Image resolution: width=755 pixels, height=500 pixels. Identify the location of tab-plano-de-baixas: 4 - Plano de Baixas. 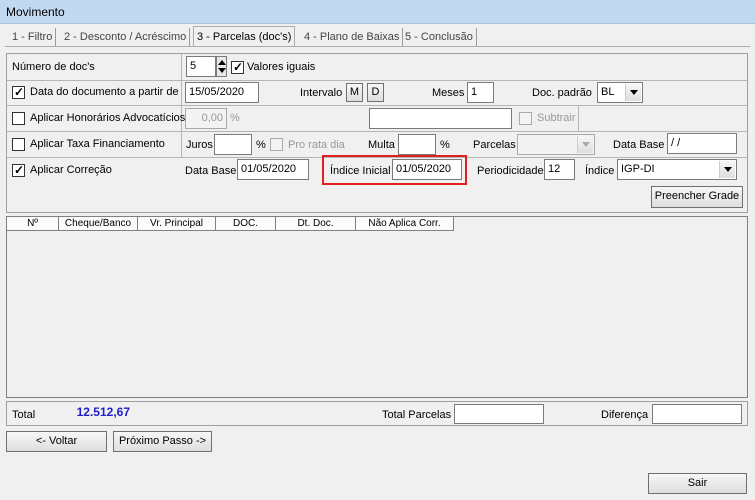
(352, 37).